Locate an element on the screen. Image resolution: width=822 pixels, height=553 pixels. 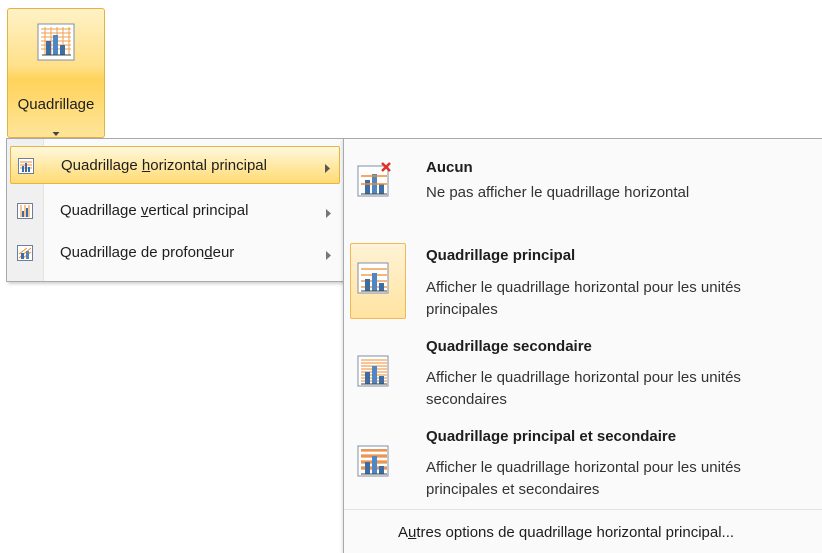
option-none-title: Aucun is located at coordinates (449, 167).